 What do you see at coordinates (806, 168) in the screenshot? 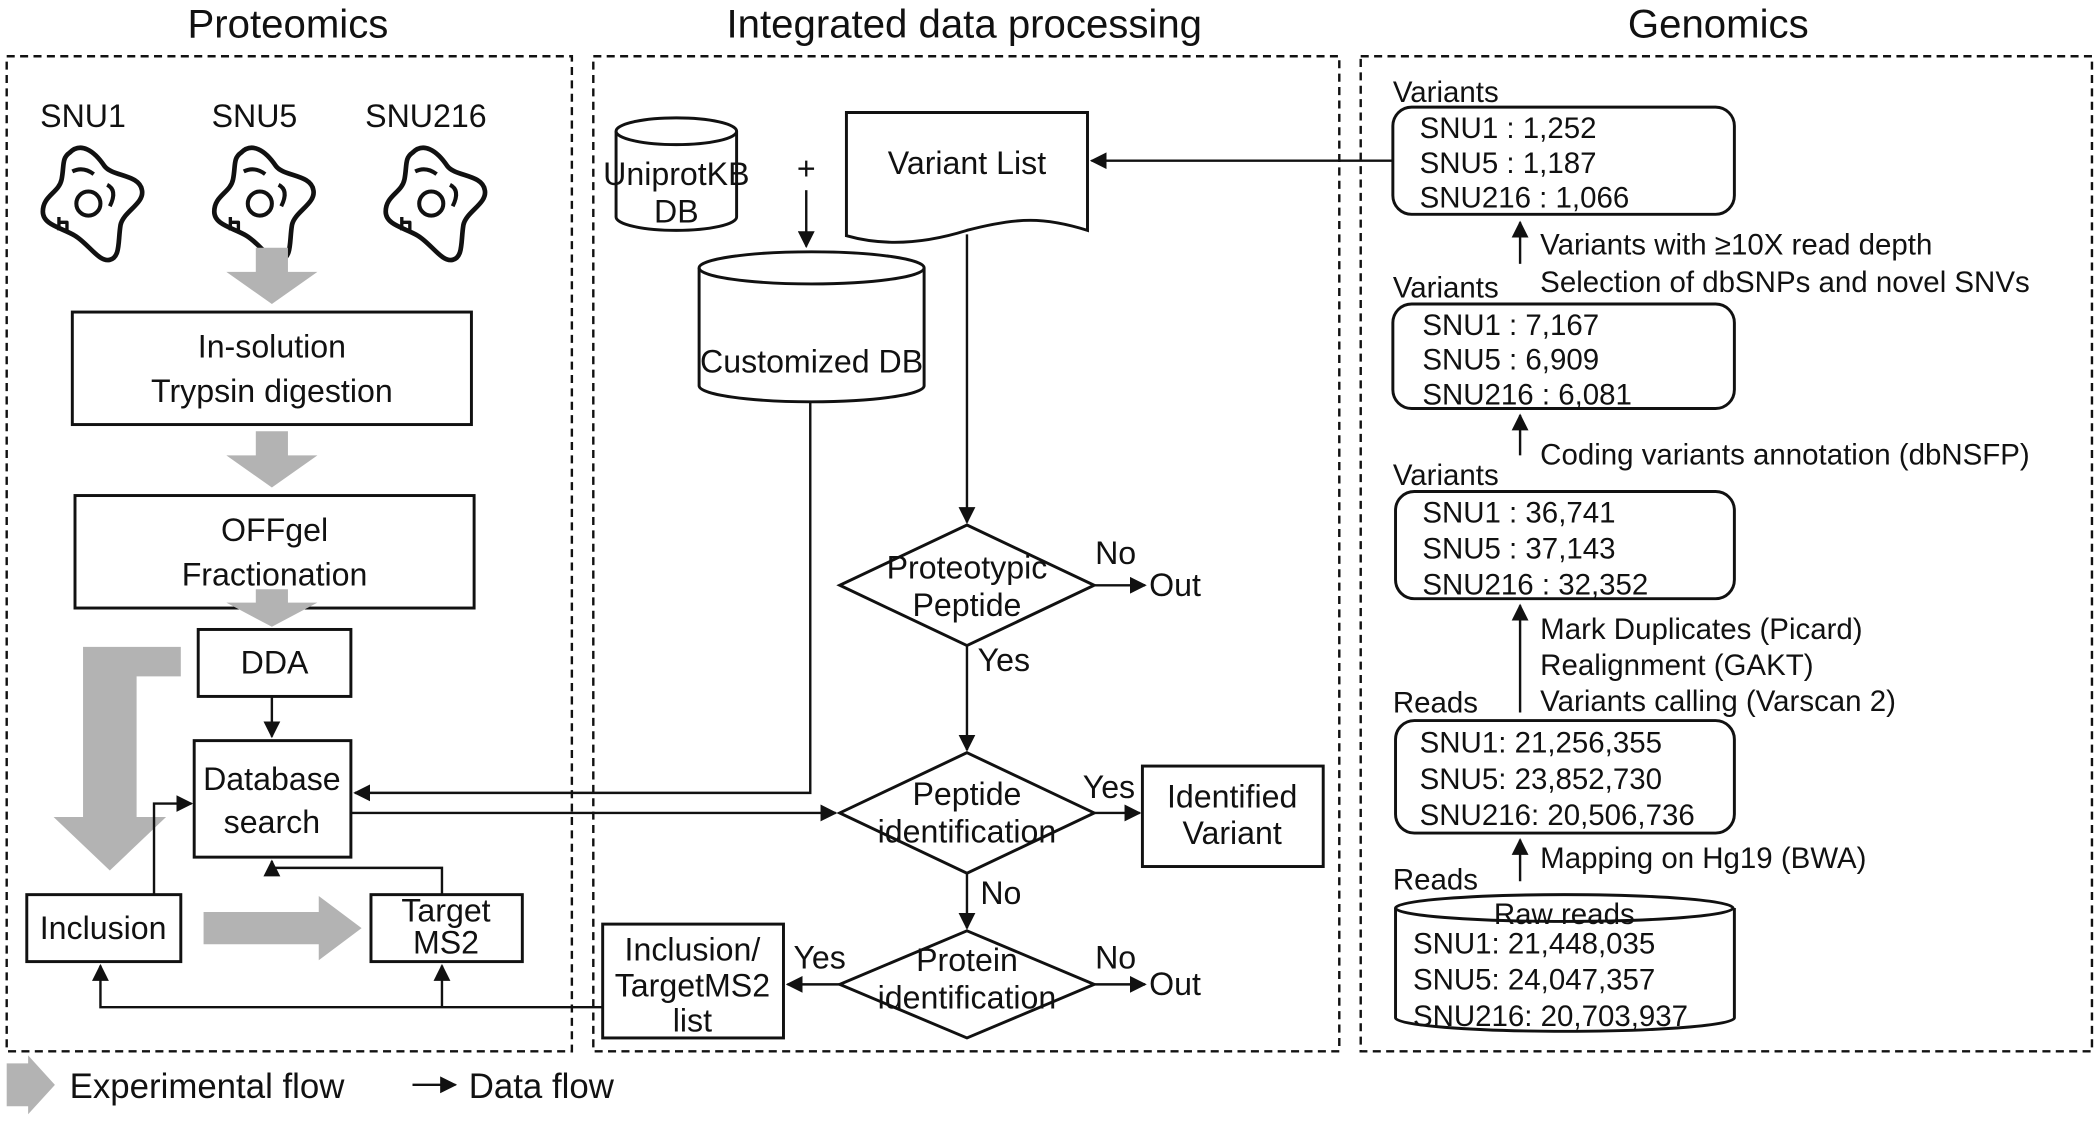
I see `plus-sign: +` at bounding box center [806, 168].